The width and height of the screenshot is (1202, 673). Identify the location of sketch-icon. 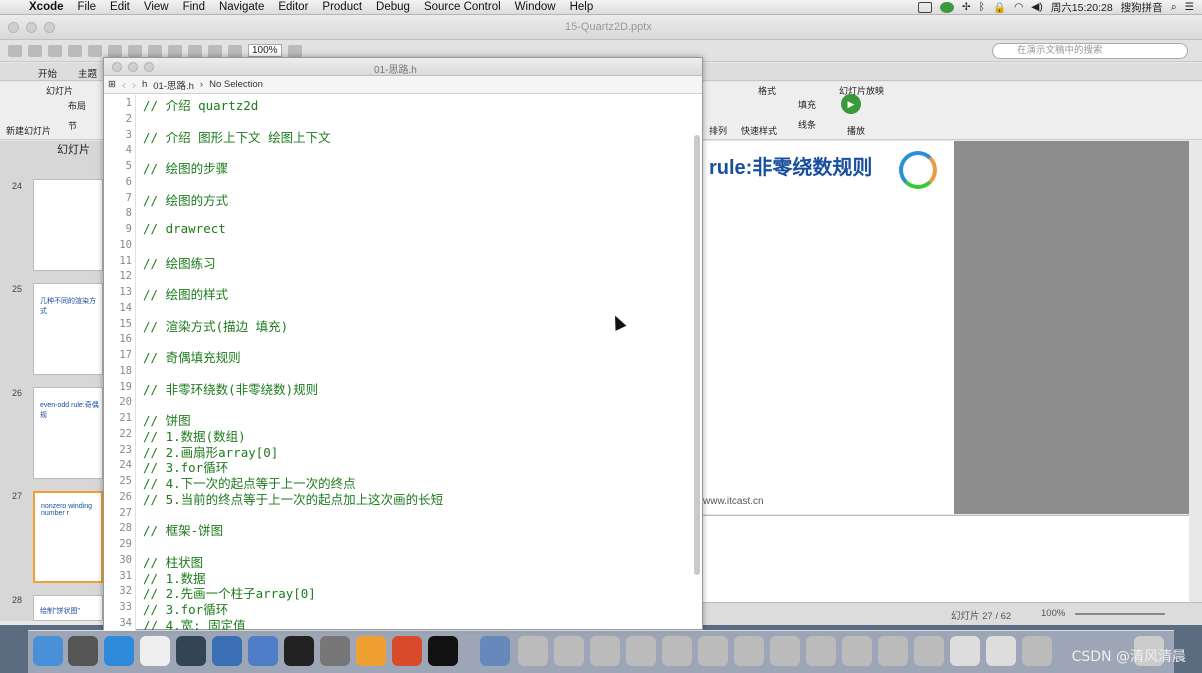
(371, 651).